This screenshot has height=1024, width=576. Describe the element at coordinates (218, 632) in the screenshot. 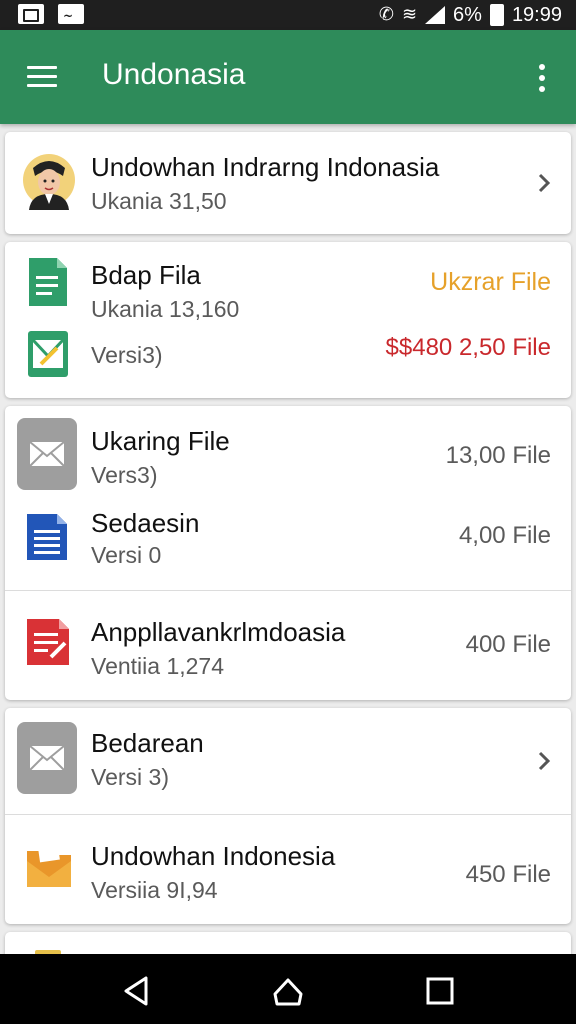

I see `item-title: Anppllavankrlmdoasia` at that location.